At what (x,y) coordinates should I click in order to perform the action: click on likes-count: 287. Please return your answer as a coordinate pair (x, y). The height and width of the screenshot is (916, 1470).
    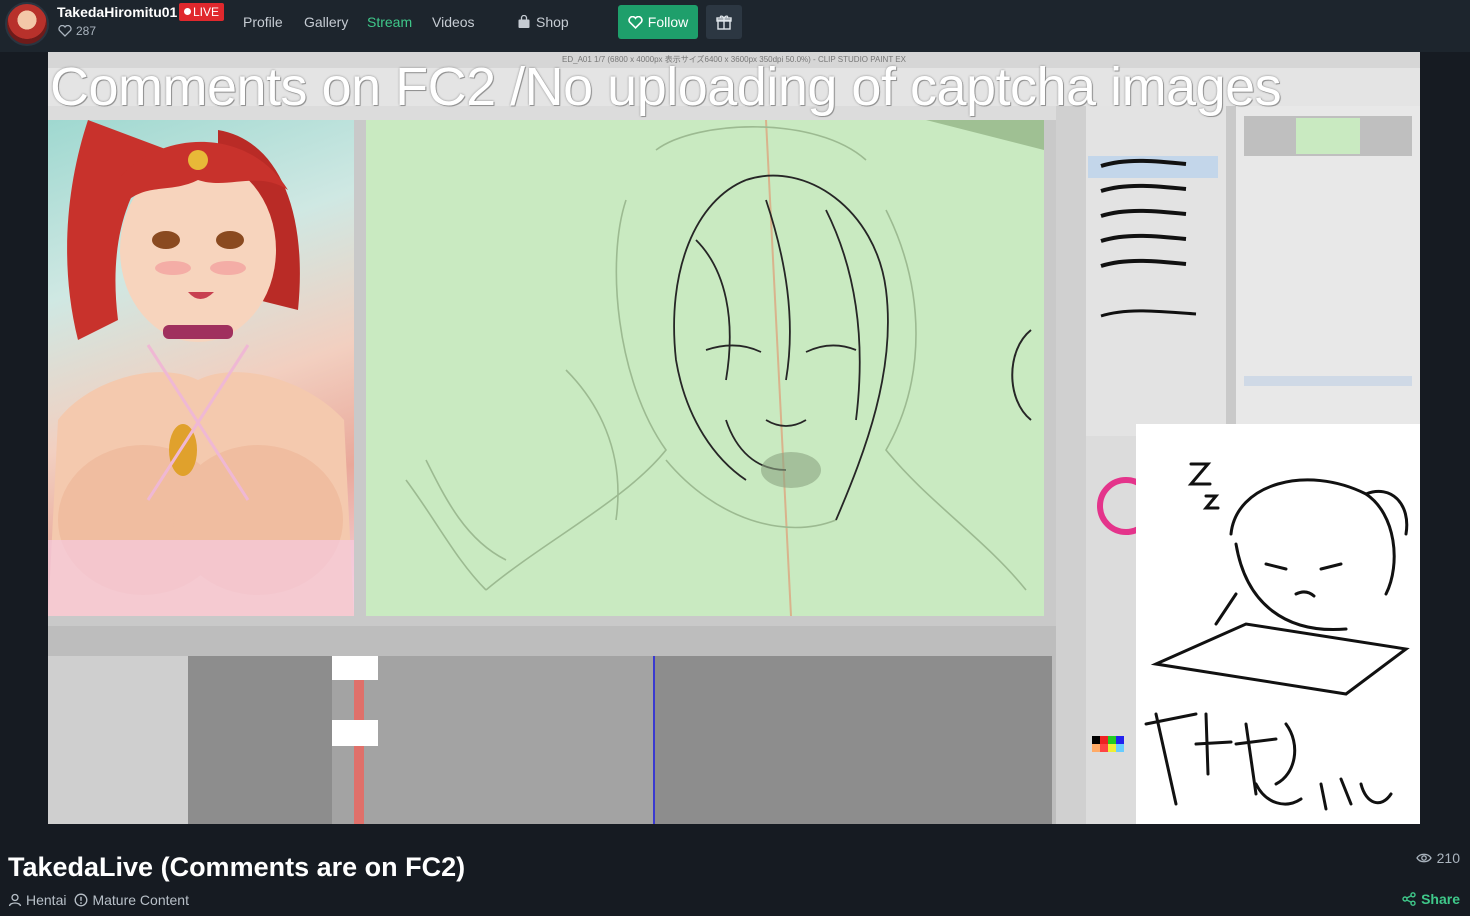
    Looking at the image, I should click on (77, 31).